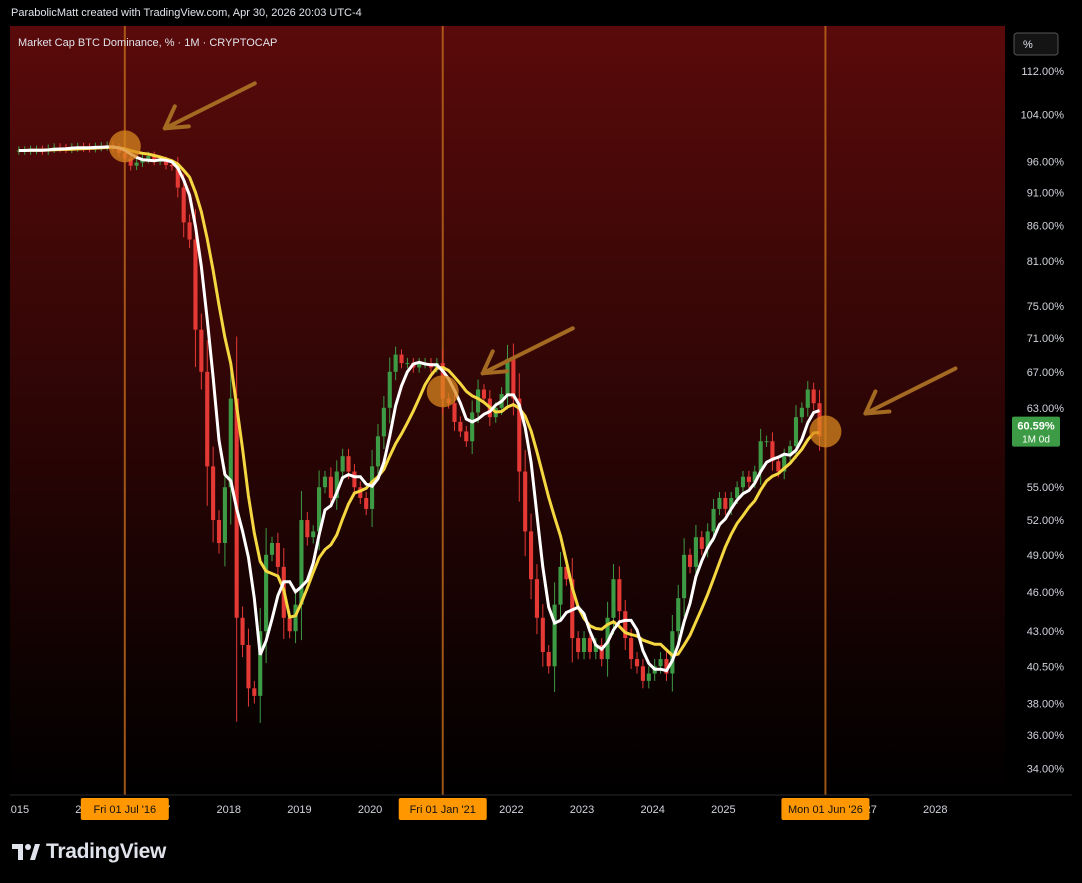 The image size is (1082, 883). I want to click on x-marker-label: Fri 01 Jul '16, so click(124, 810).